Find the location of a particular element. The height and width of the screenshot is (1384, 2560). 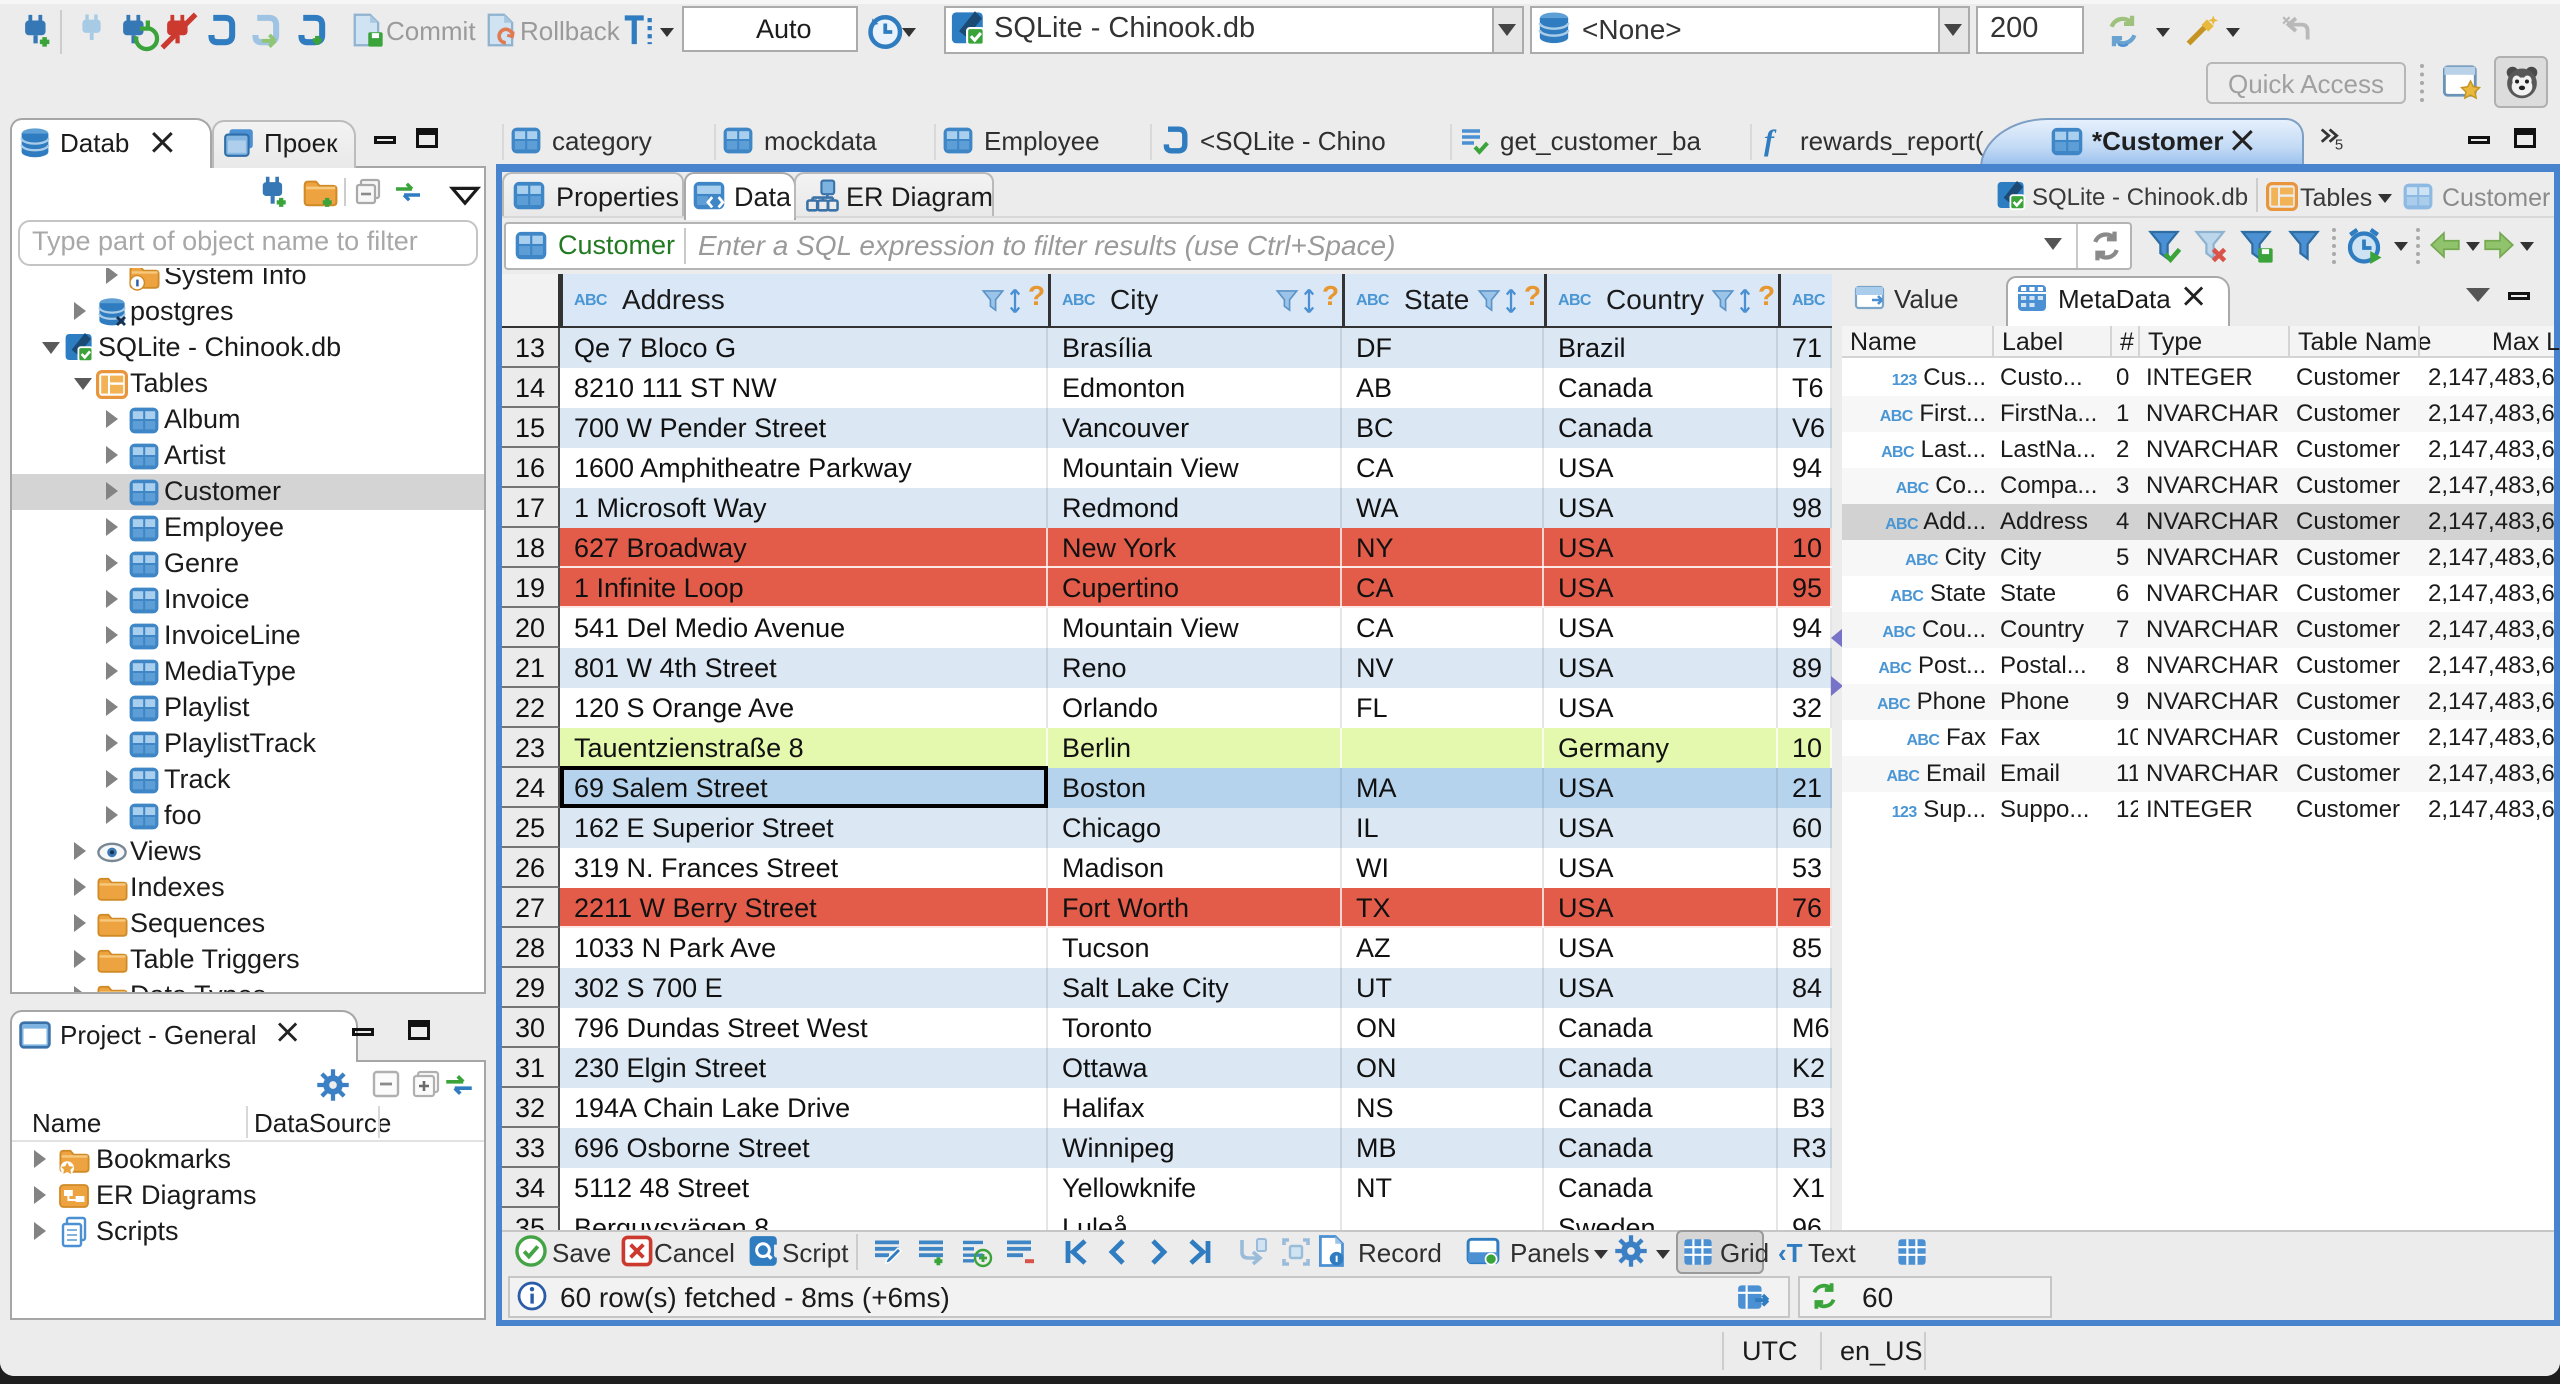

svg-text: 5 is located at coordinates (2339, 146).